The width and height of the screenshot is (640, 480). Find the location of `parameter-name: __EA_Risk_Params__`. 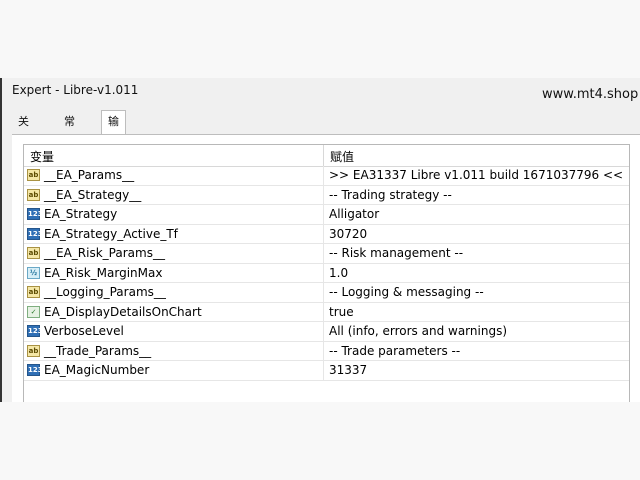

parameter-name: __EA_Risk_Params__ is located at coordinates (104, 253).